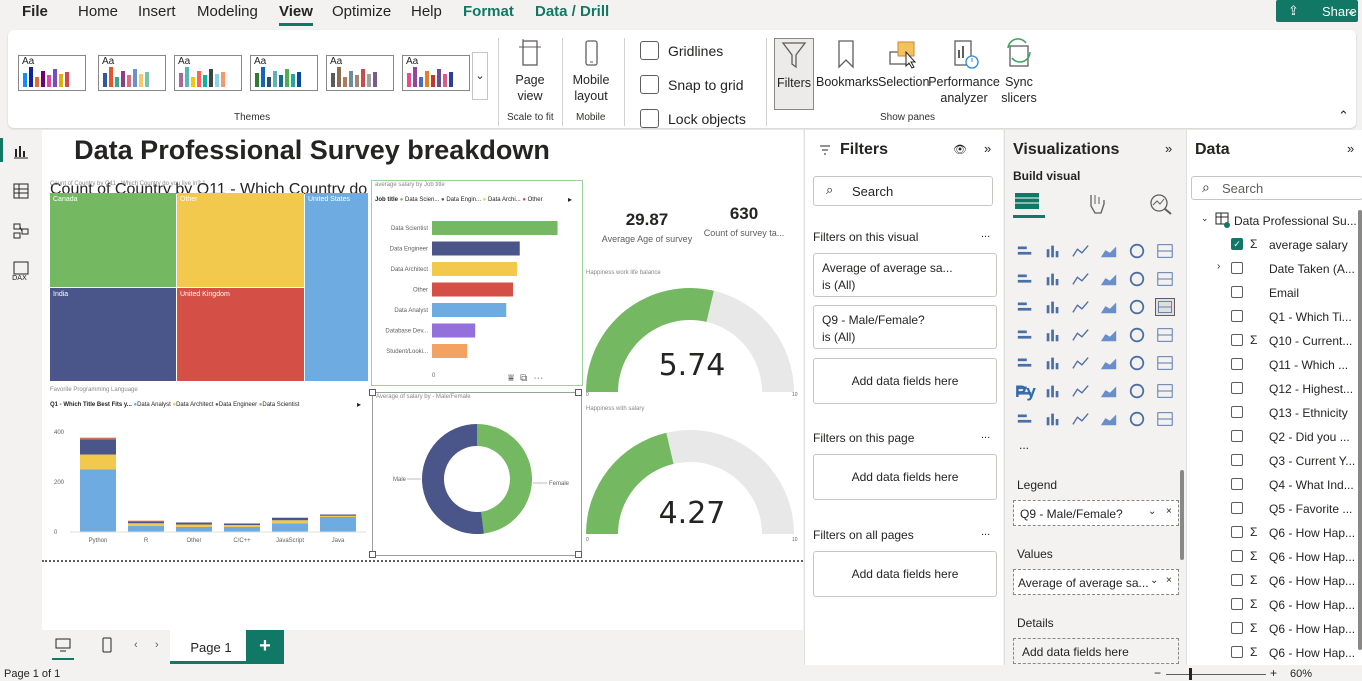 This screenshot has height=681, width=1362. I want to click on chevron-down-icon: ⌄, so click(1154, 580).